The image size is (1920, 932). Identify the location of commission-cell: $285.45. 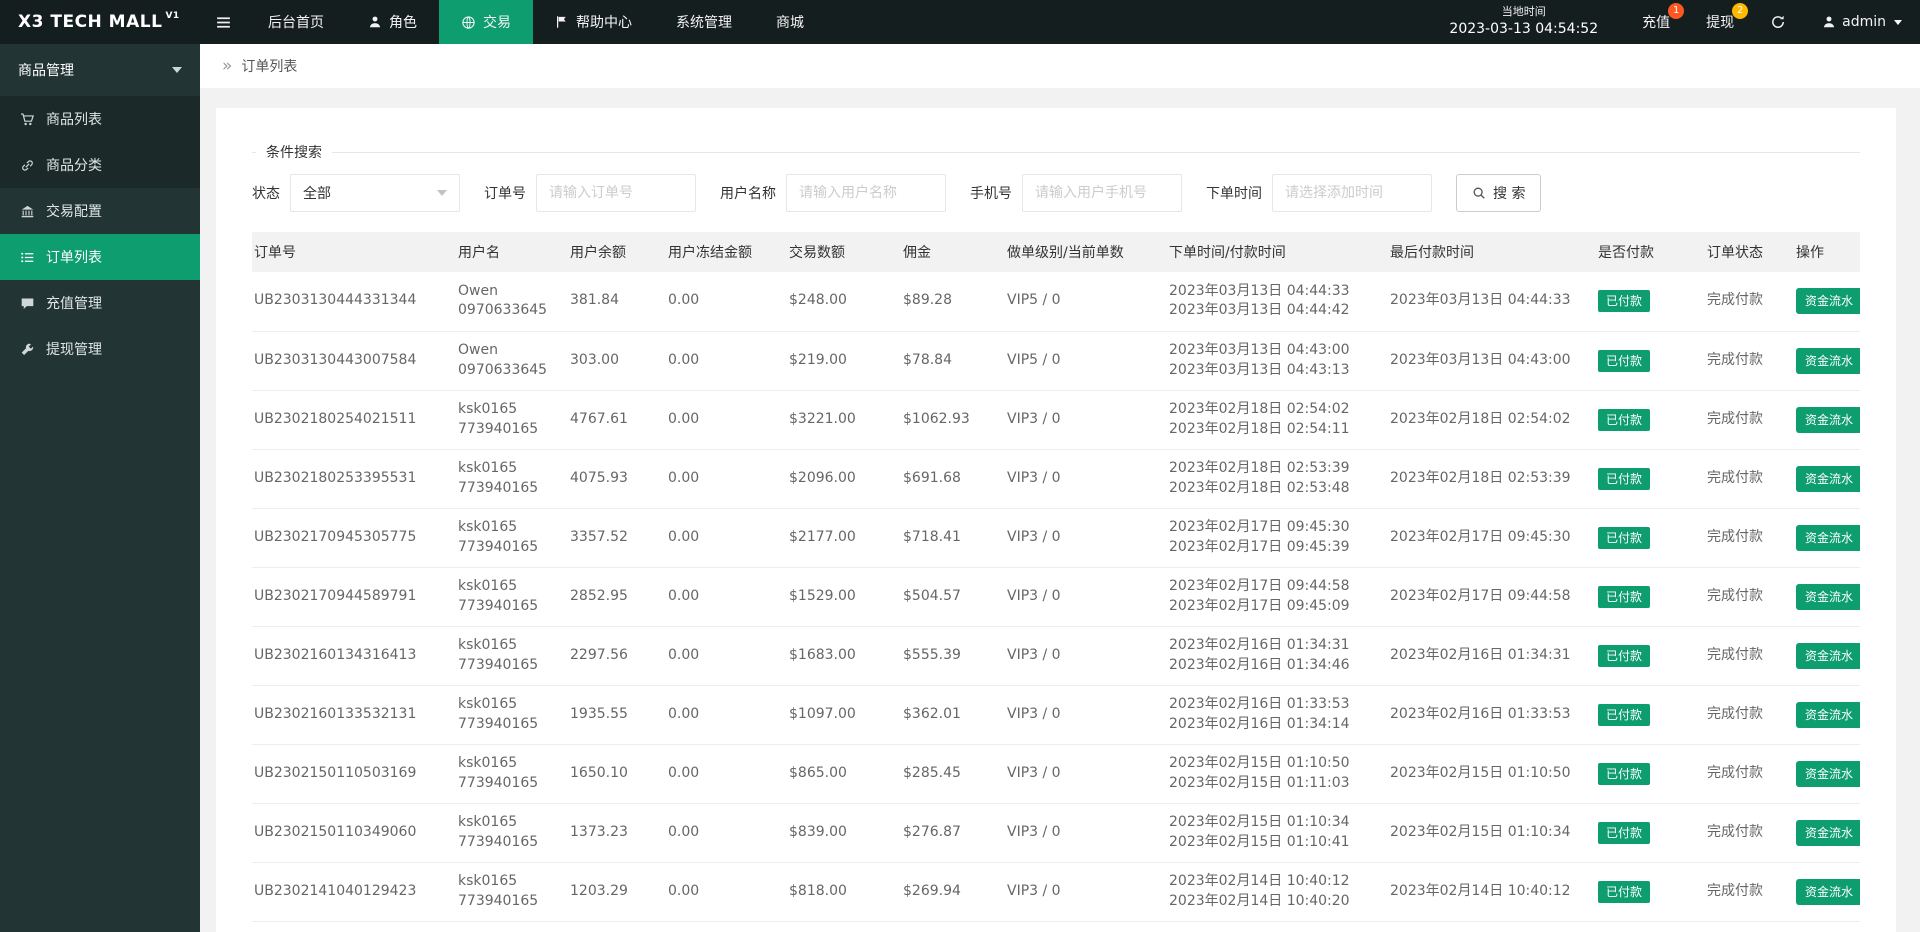
(947, 774).